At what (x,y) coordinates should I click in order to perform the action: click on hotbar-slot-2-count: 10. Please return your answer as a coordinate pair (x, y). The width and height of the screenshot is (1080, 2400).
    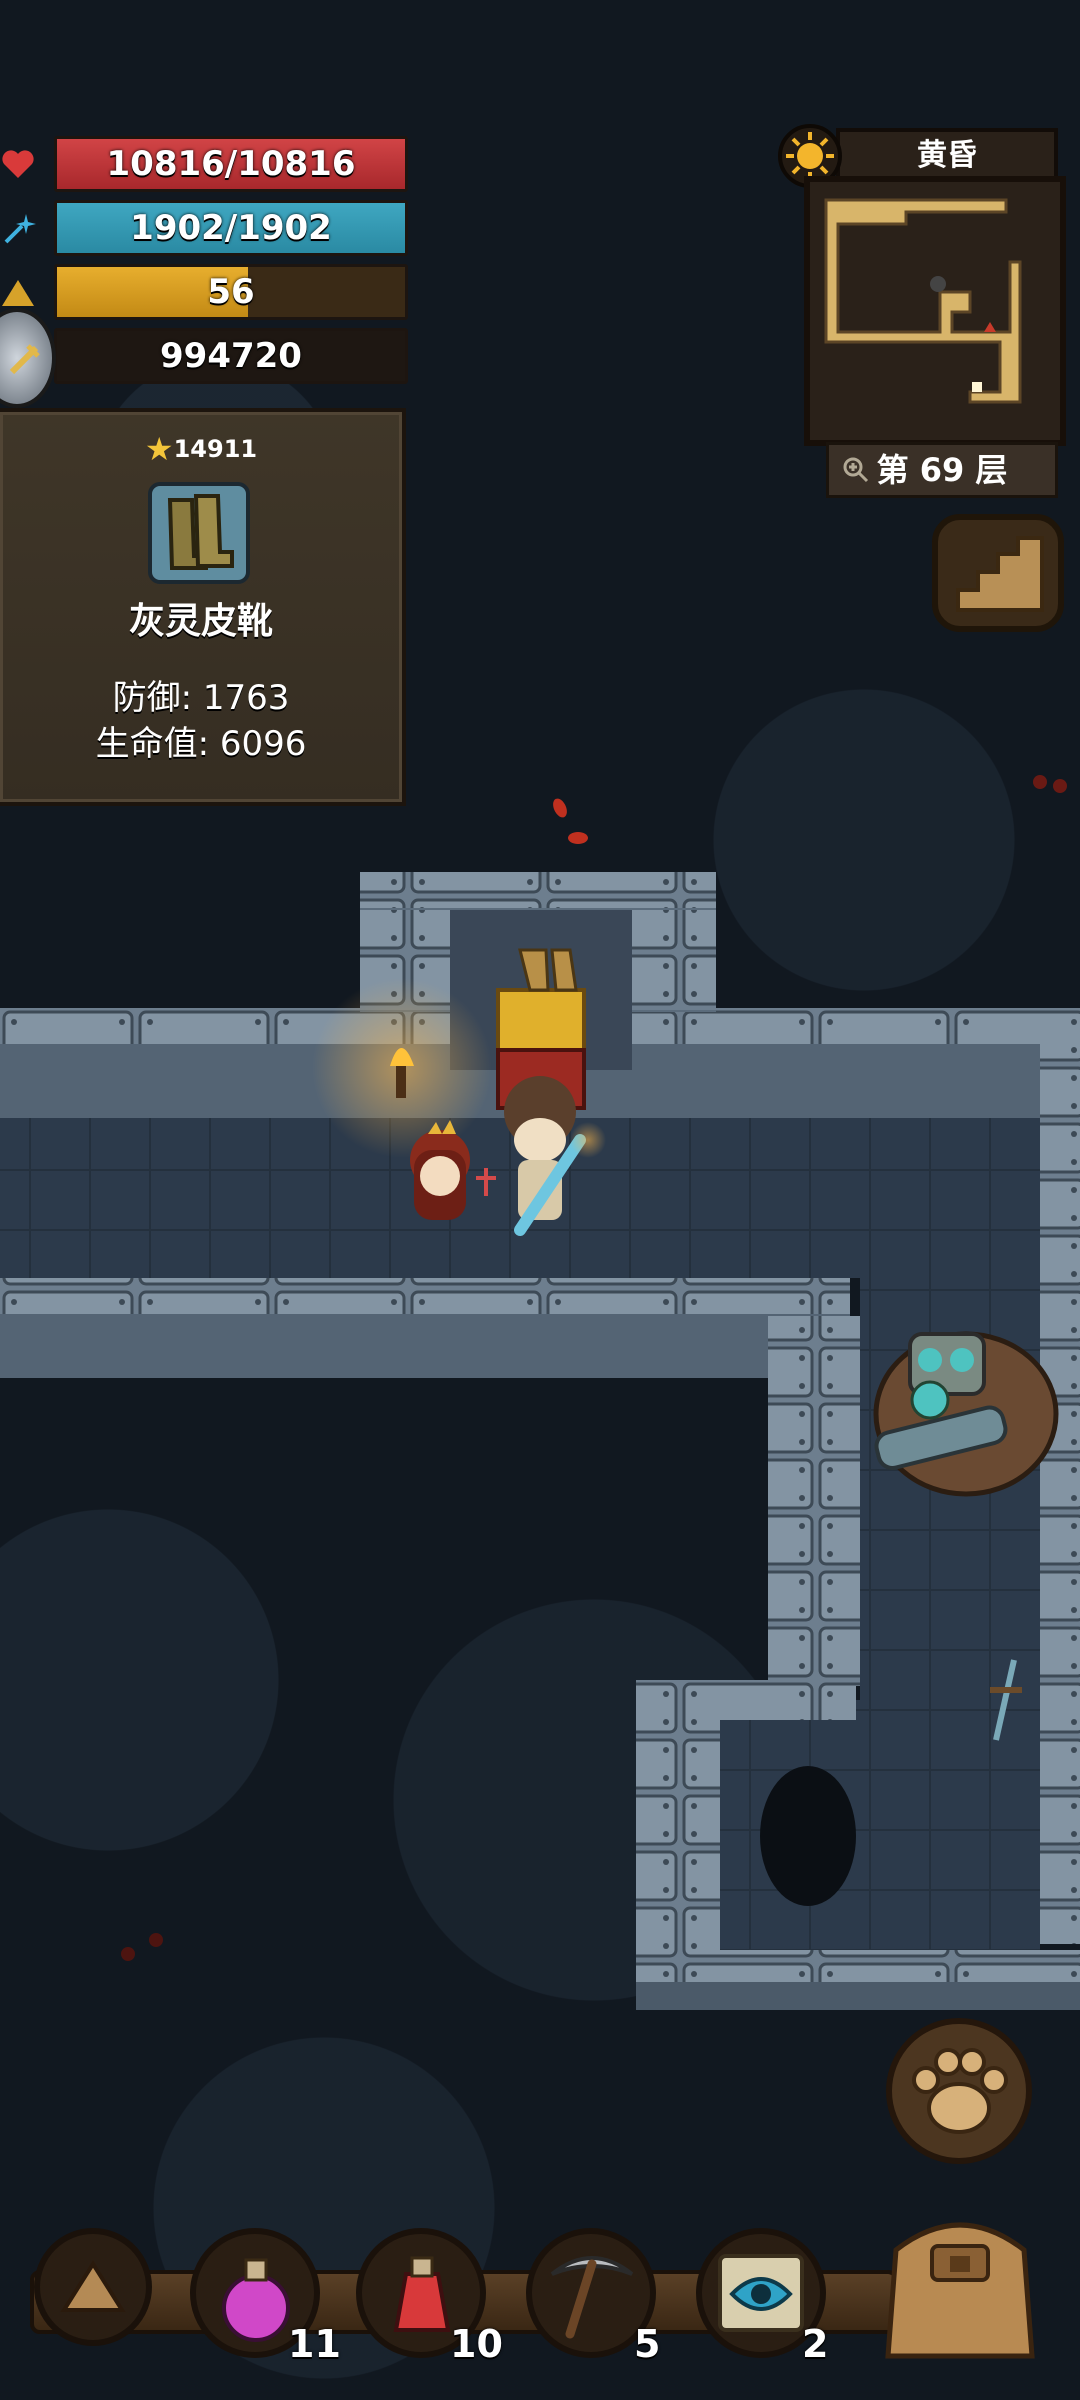
    Looking at the image, I should click on (476, 2344).